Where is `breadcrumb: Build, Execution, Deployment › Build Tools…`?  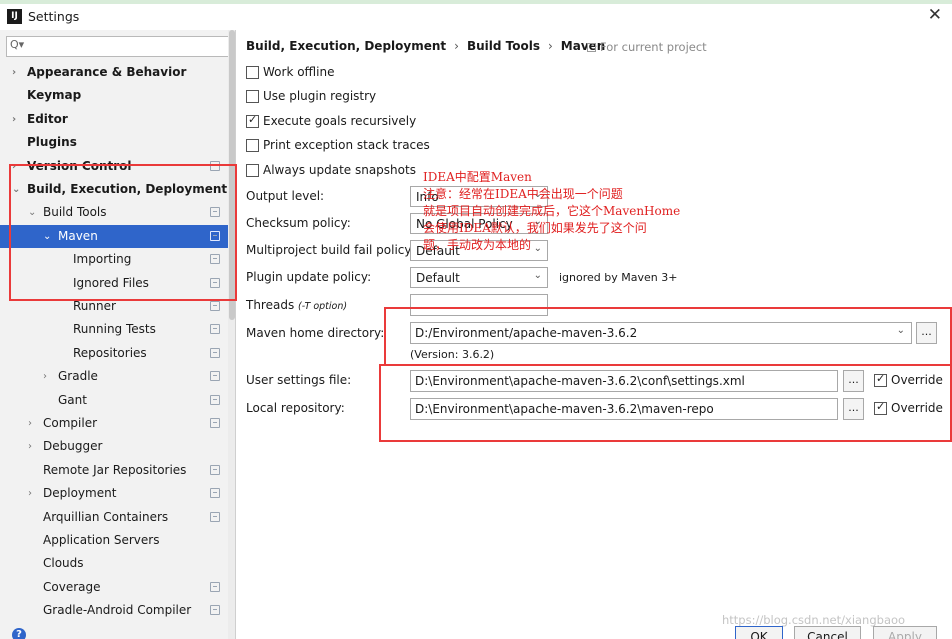 breadcrumb: Build, Execution, Deployment › Build Tools… is located at coordinates (425, 46).